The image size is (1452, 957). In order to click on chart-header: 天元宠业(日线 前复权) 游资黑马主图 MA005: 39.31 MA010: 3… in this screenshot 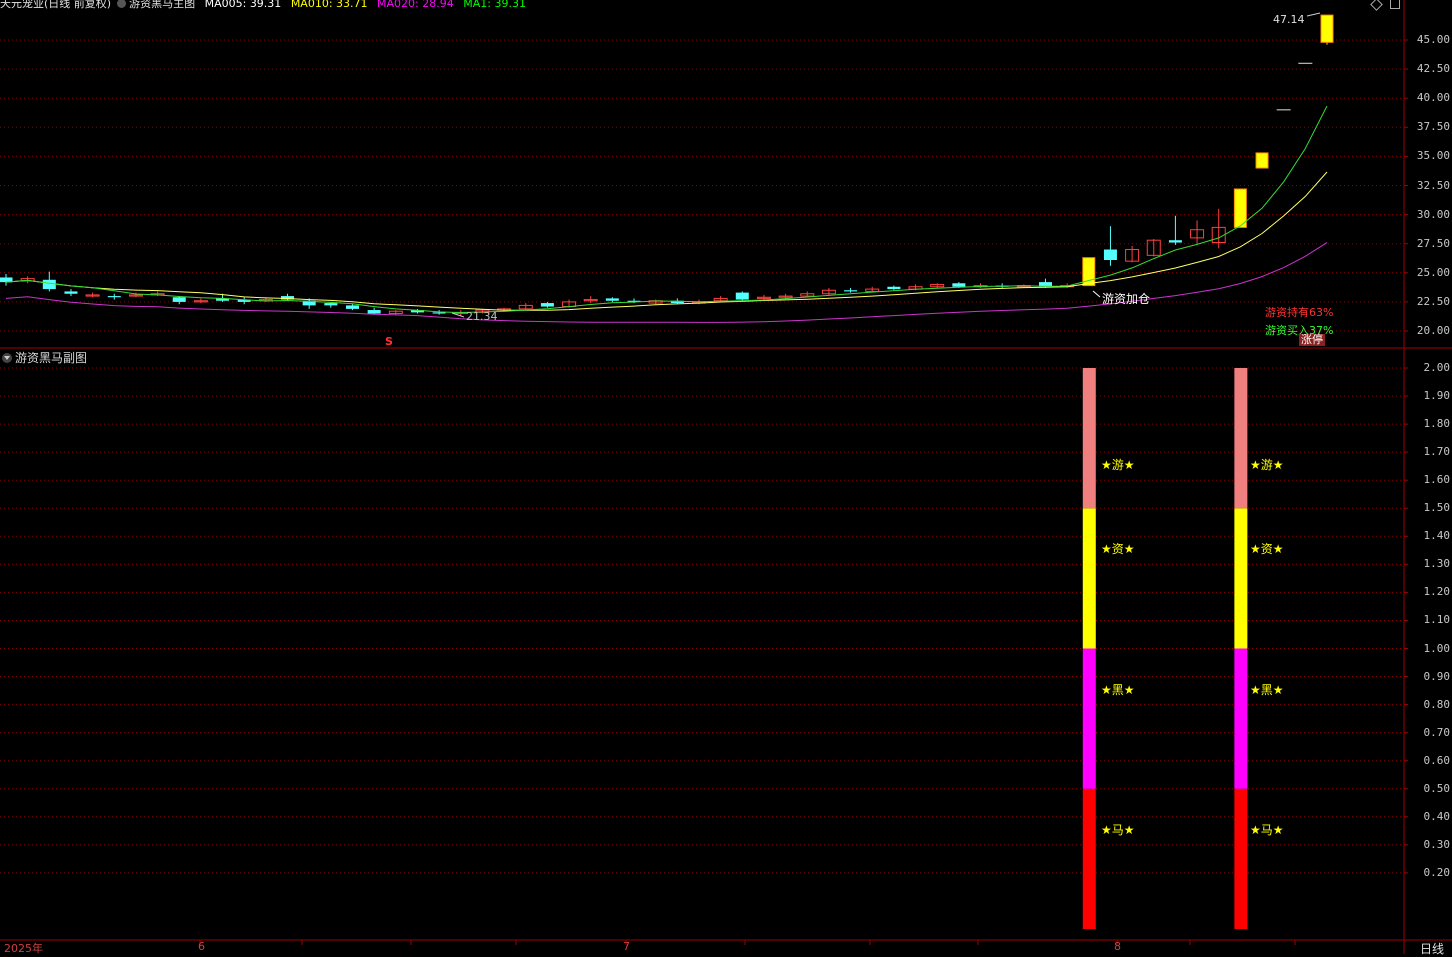, I will do `click(266, 5)`.